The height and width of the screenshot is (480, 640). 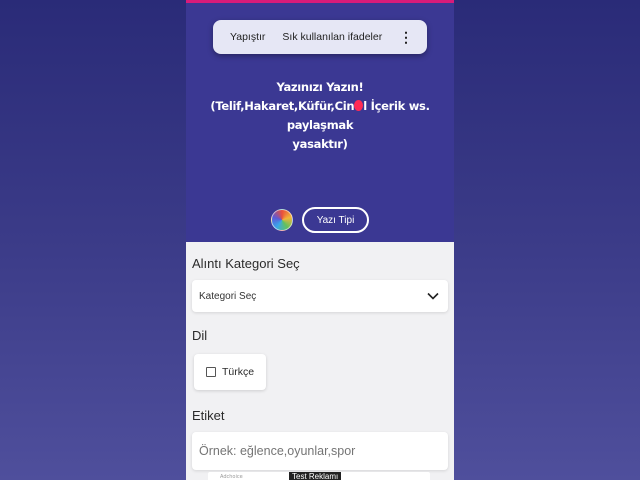 What do you see at coordinates (238, 372) in the screenshot?
I see `language-option-label: Türkçe` at bounding box center [238, 372].